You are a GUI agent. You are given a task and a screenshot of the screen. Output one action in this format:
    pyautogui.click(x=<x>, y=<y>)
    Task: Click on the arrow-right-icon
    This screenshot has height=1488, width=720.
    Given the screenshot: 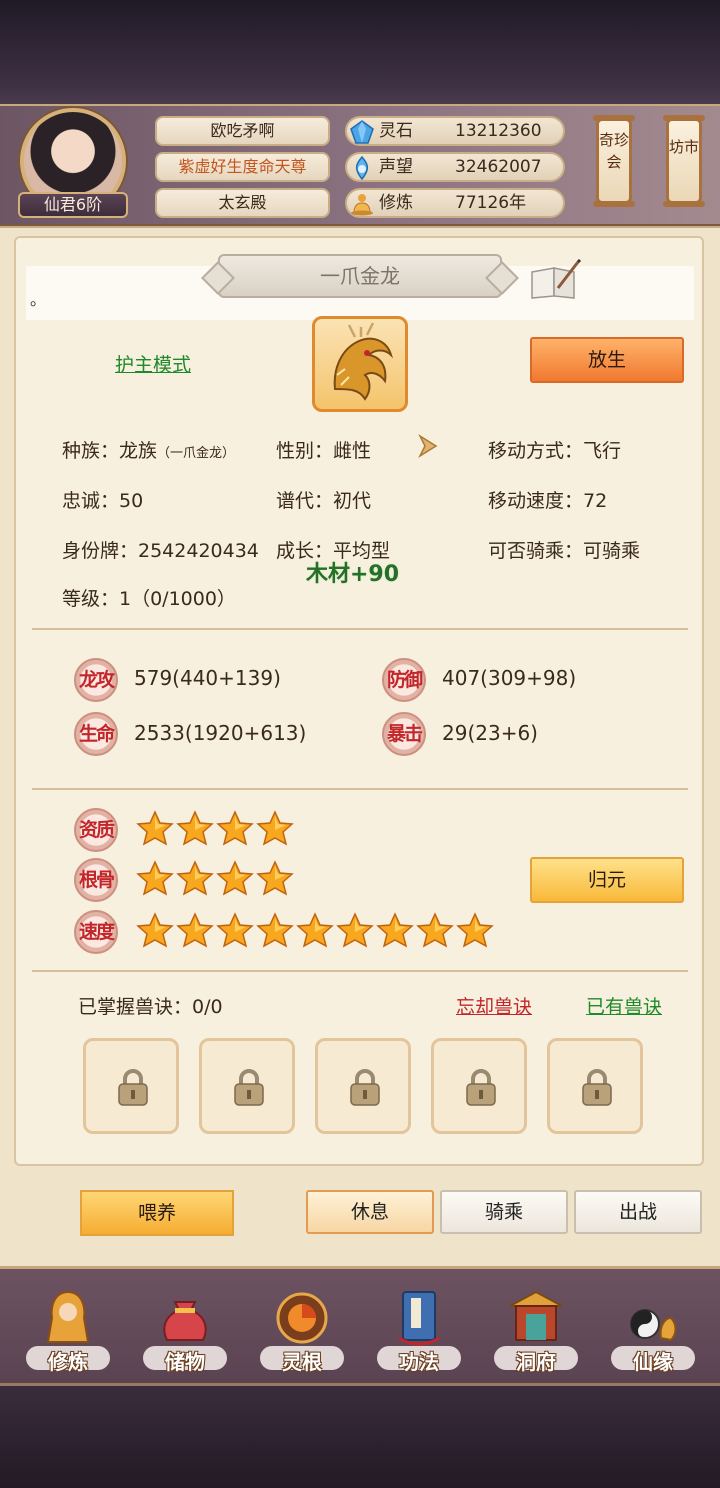 What is the action you would take?
    pyautogui.click(x=428, y=446)
    